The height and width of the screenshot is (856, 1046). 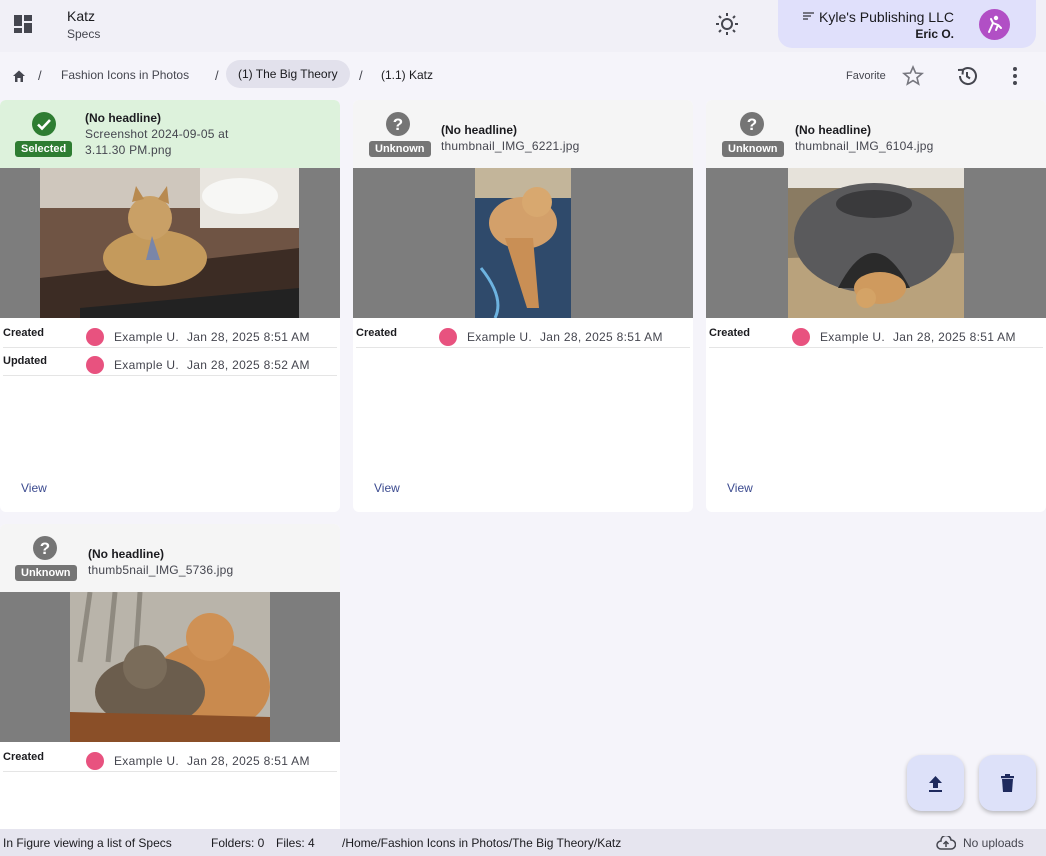 I want to click on org-name: Kyle's Publishing LLC, so click(x=886, y=17).